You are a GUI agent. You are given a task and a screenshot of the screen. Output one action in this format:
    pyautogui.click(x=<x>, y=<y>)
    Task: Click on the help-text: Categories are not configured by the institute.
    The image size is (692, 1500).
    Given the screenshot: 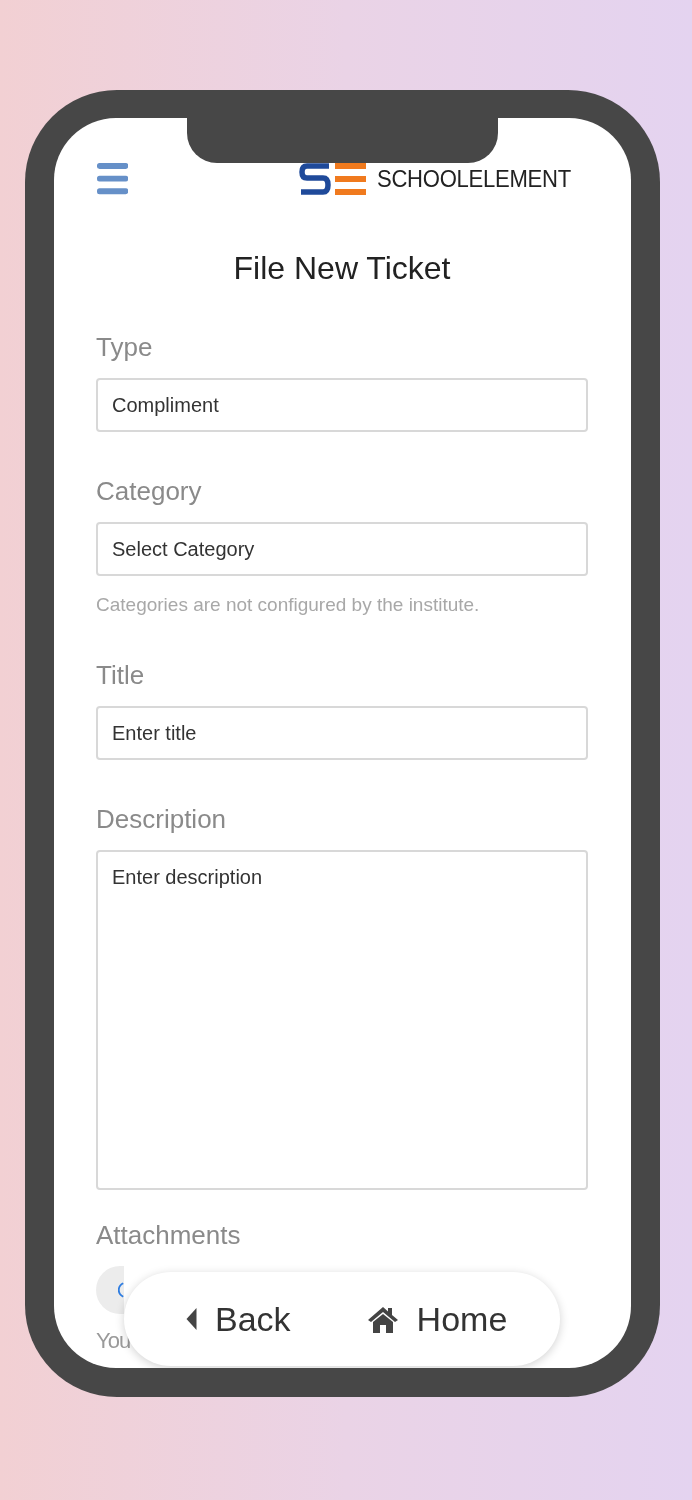 What is the action you would take?
    pyautogui.click(x=288, y=605)
    